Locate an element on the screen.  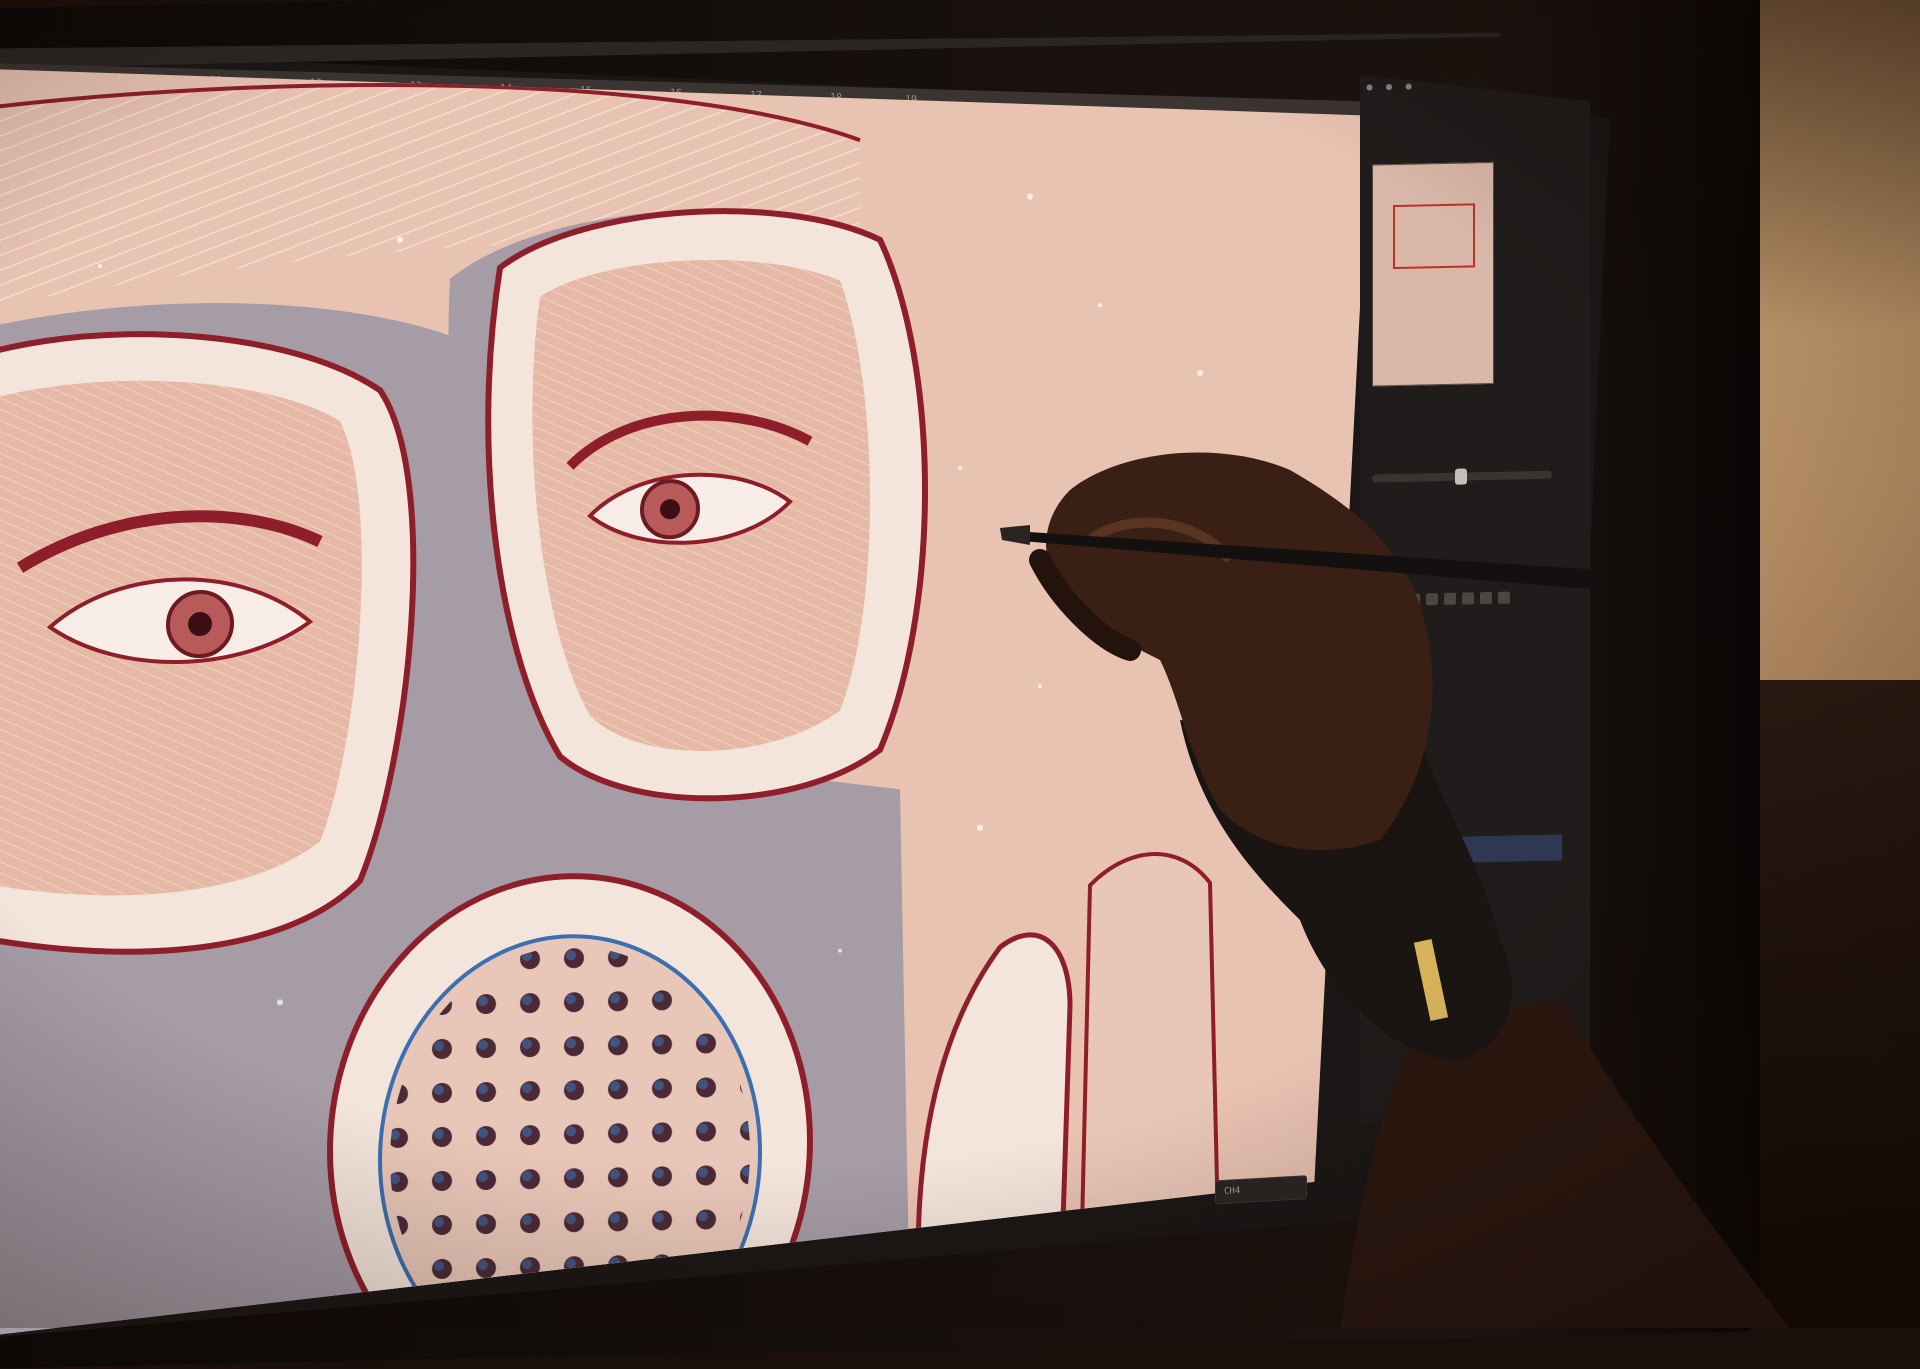
layer-tools-row is located at coordinates (1467, 602).